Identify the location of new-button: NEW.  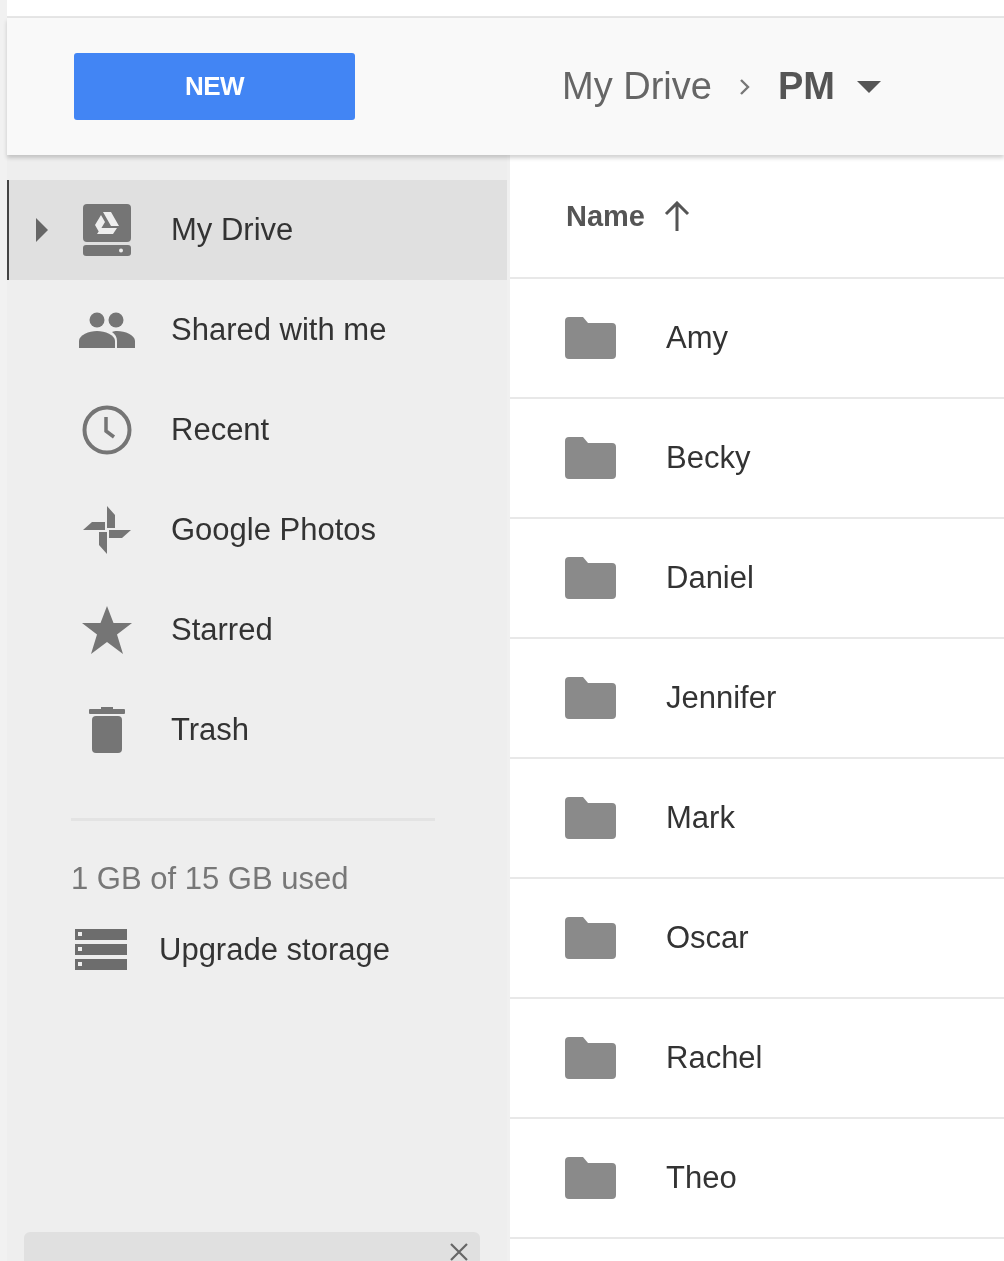
(214, 86).